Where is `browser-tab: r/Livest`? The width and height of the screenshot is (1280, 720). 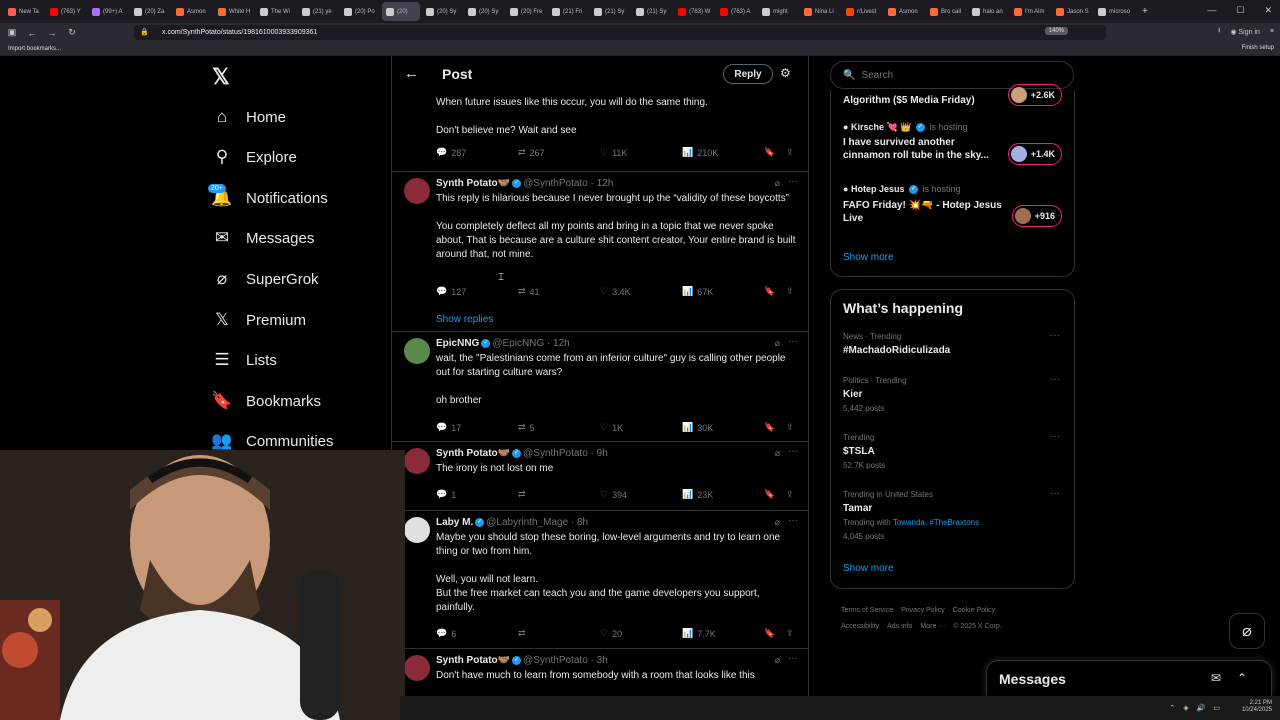
browser-tab: r/Livest is located at coordinates (862, 11).